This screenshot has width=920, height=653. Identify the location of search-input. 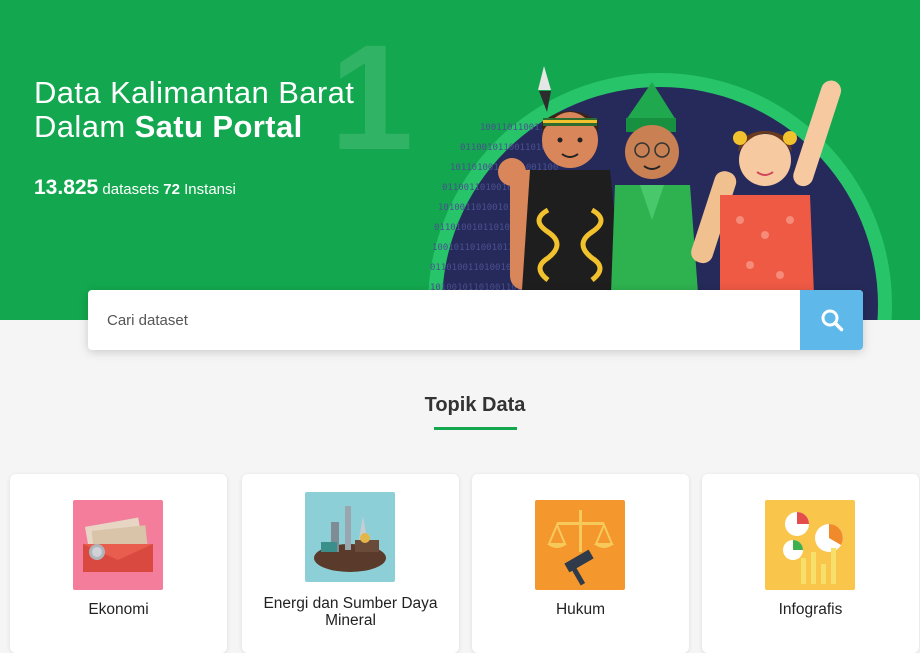
(444, 320).